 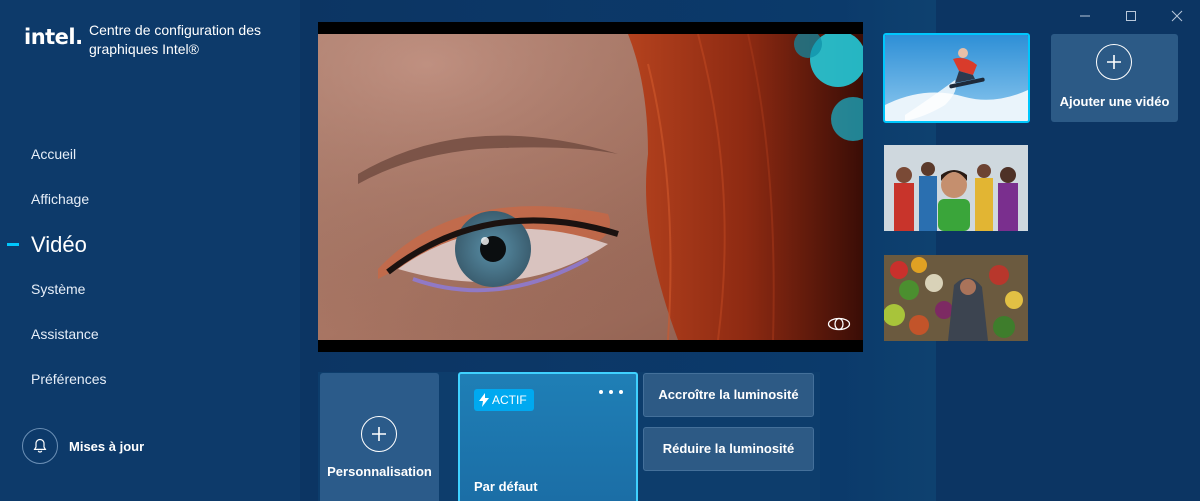 I want to click on decrease-brightness-button: Réduire la luminosité, so click(x=728, y=449).